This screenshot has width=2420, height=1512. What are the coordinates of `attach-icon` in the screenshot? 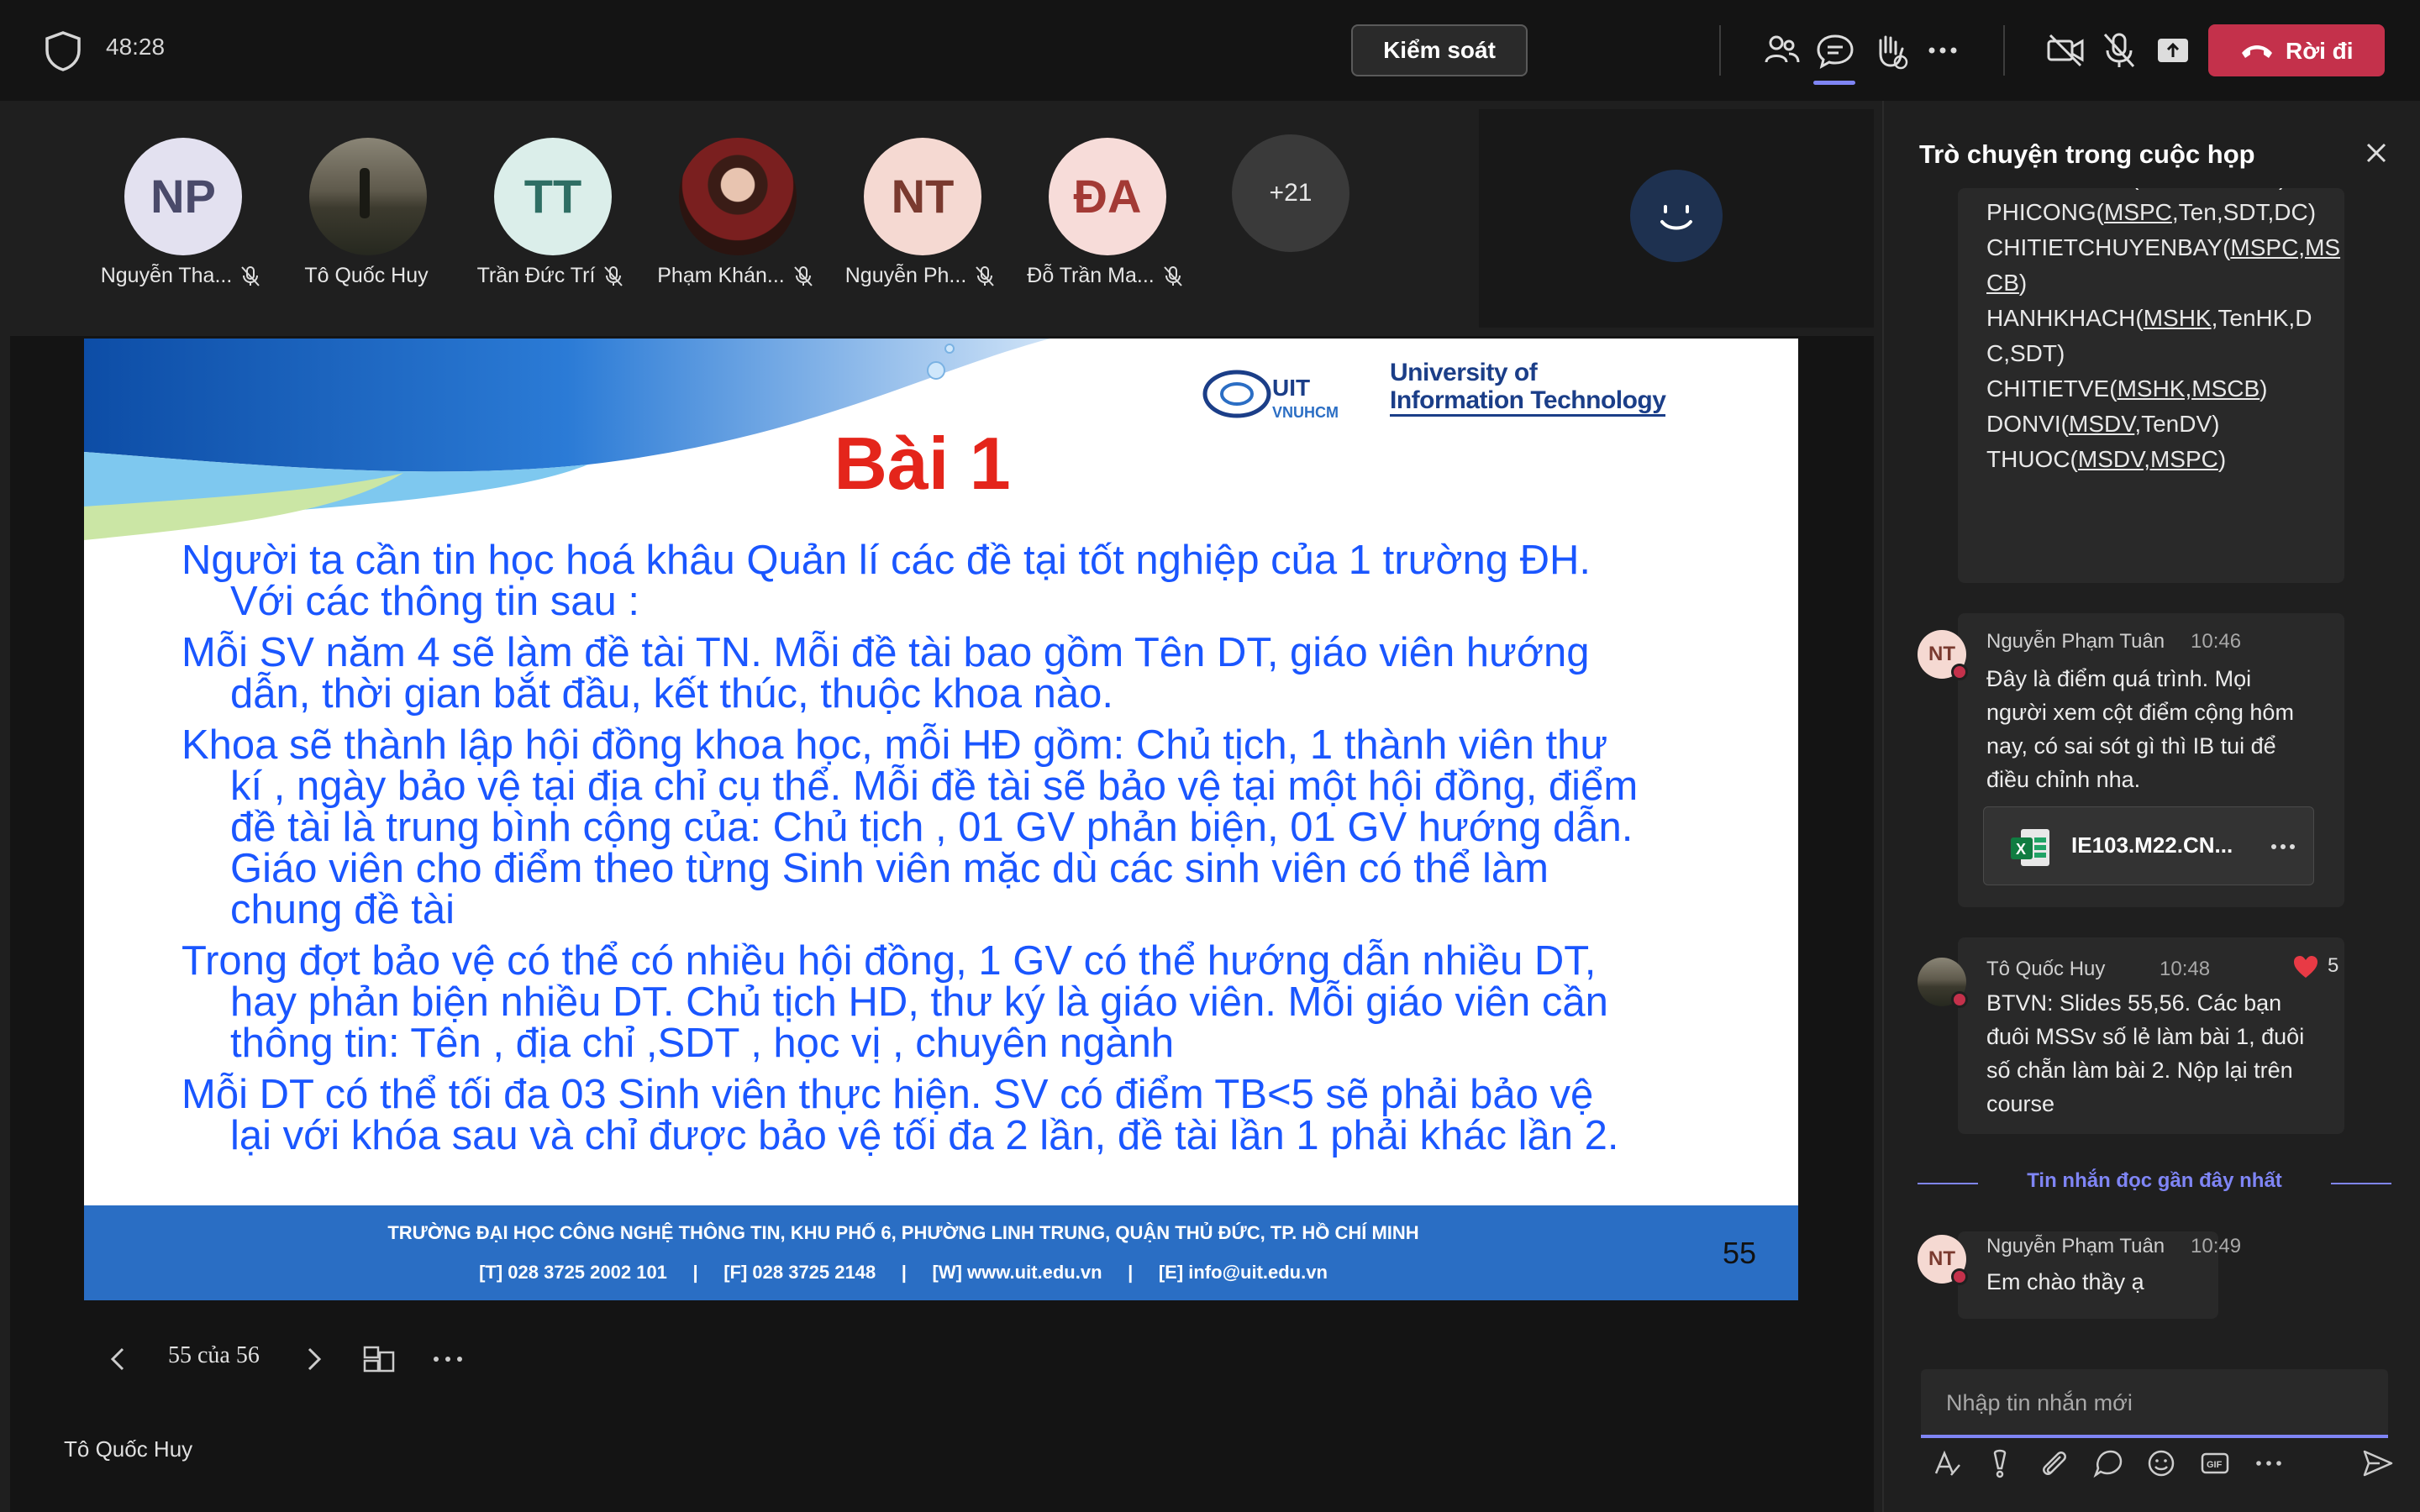 It's located at (2053, 1463).